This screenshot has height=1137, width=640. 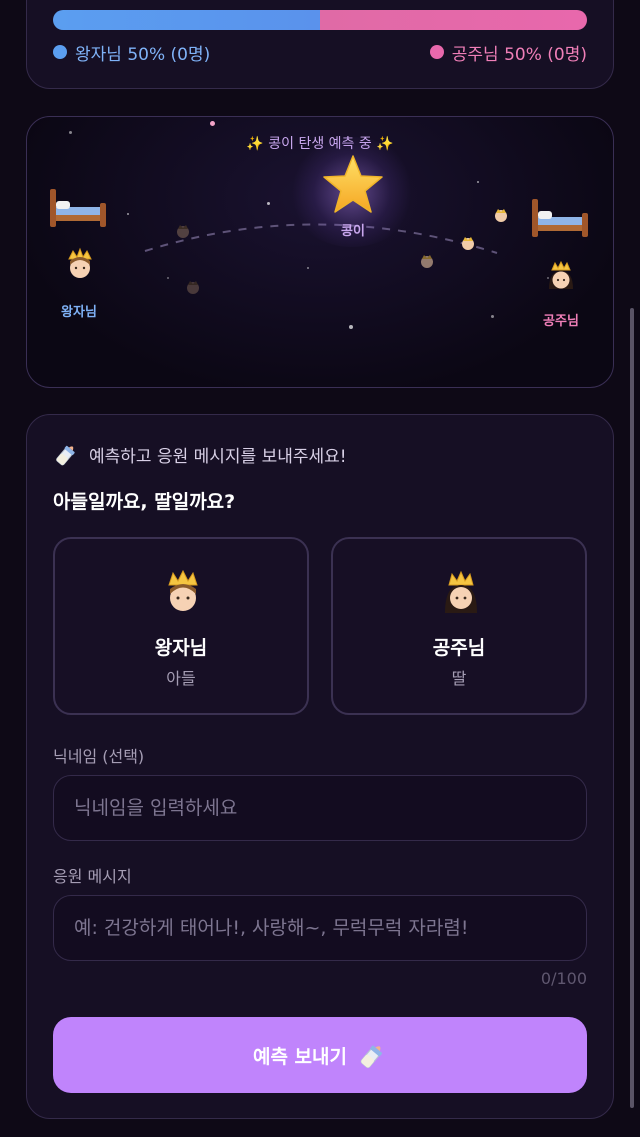 I want to click on boy-dot-icon, so click(x=60, y=52).